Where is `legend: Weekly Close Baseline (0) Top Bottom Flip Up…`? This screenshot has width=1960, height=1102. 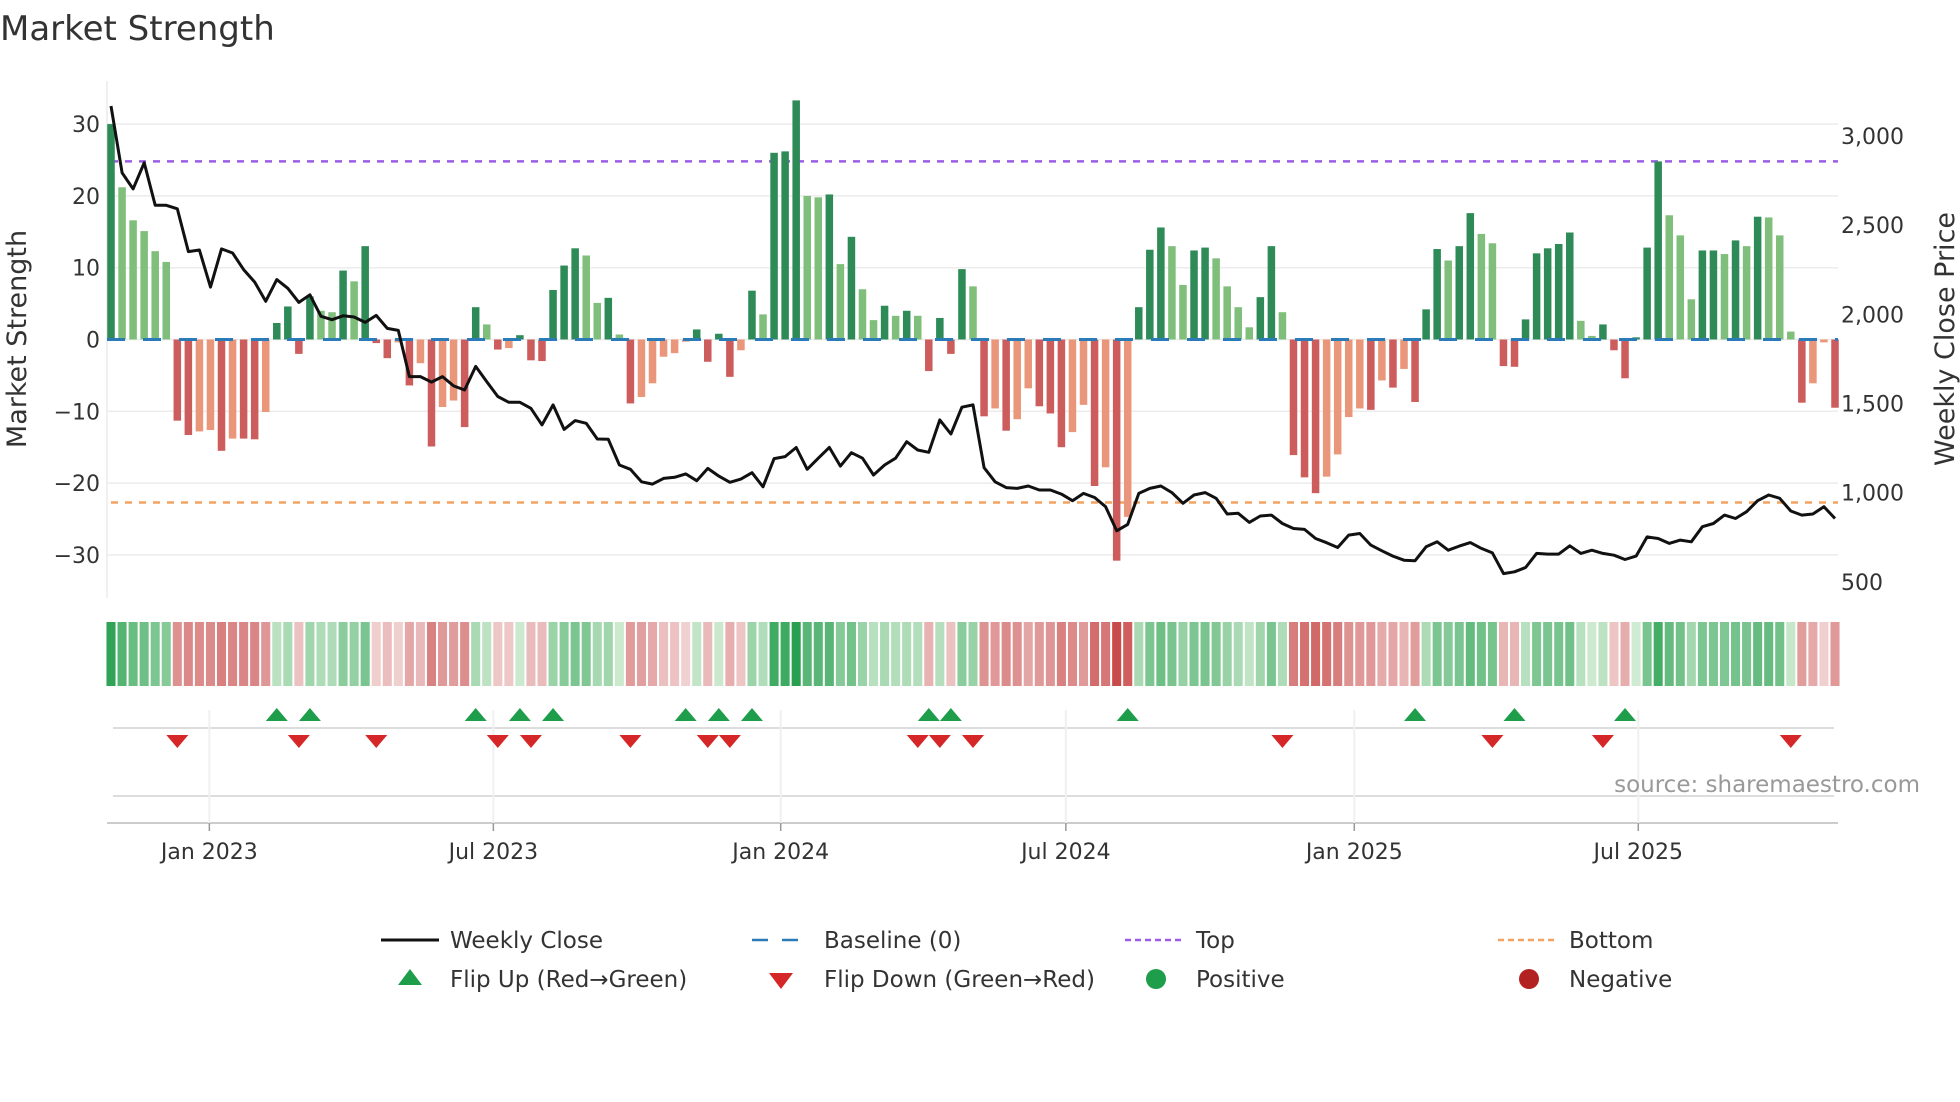
legend: Weekly Close Baseline (0) Top Bottom Flip Up… is located at coordinates (1026, 960).